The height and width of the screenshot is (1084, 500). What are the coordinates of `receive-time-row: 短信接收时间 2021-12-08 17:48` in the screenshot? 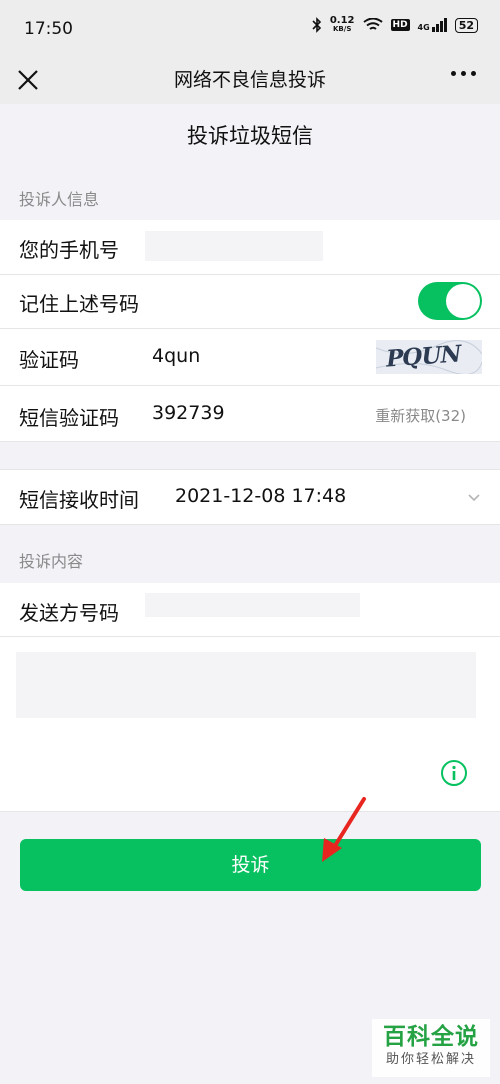 It's located at (250, 497).